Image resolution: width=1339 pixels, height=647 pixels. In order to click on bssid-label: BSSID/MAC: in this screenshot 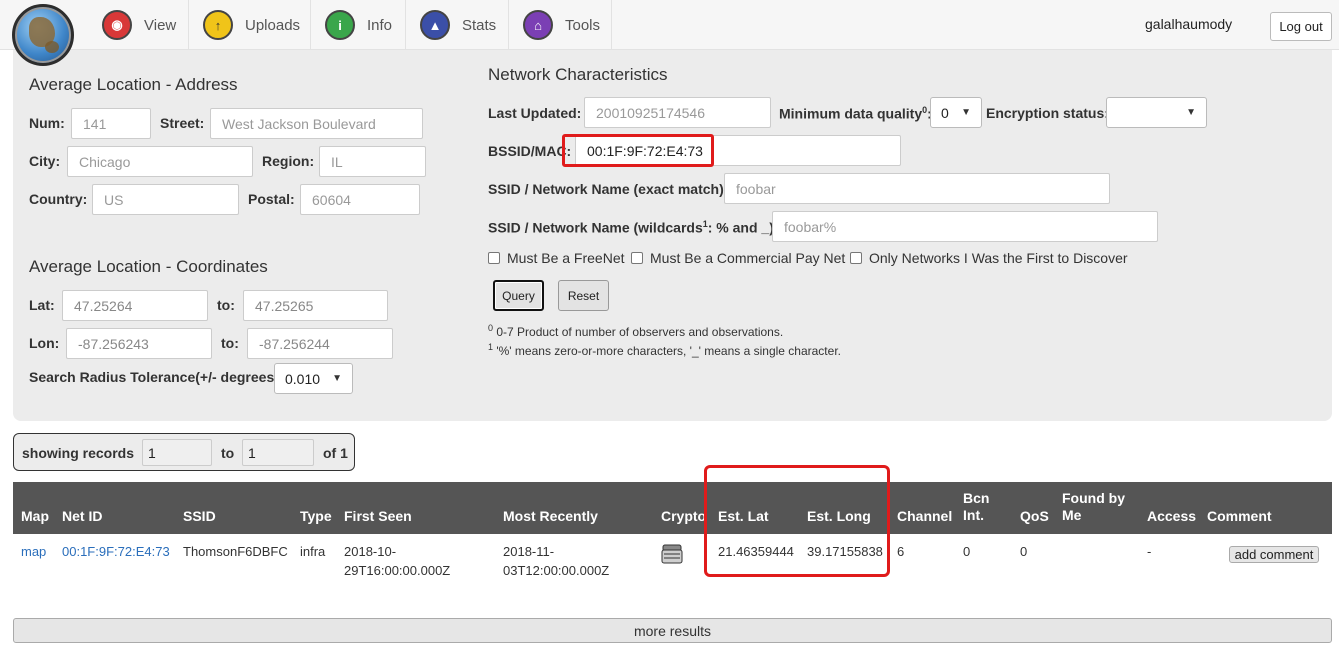, I will do `click(530, 151)`.